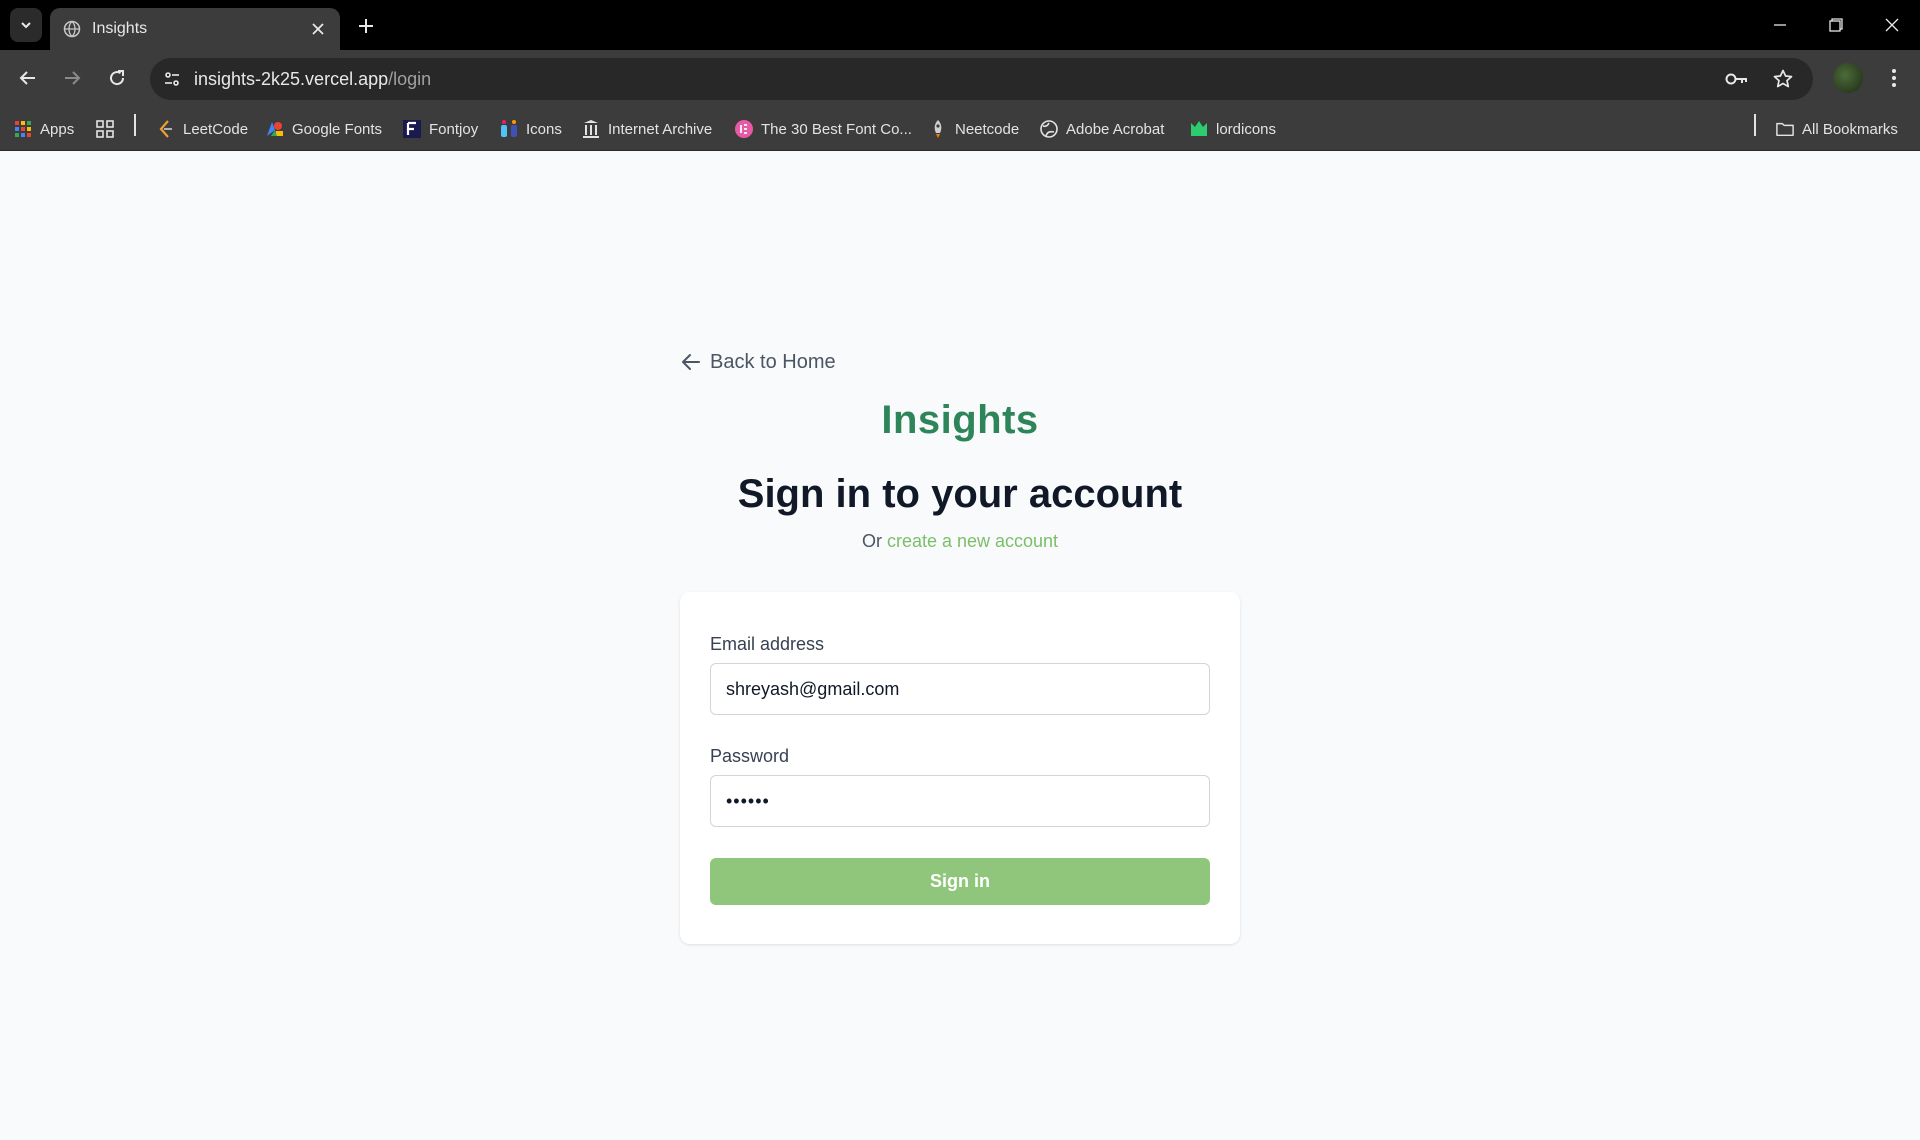 The height and width of the screenshot is (1140, 1920). What do you see at coordinates (72, 78) in the screenshot?
I see `forward-arrow-icon` at bounding box center [72, 78].